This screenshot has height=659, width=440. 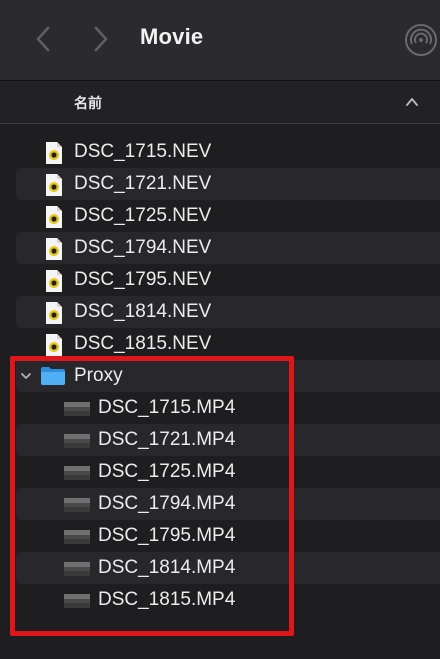 I want to click on file-name: DSC_1815.MP4, so click(x=167, y=599).